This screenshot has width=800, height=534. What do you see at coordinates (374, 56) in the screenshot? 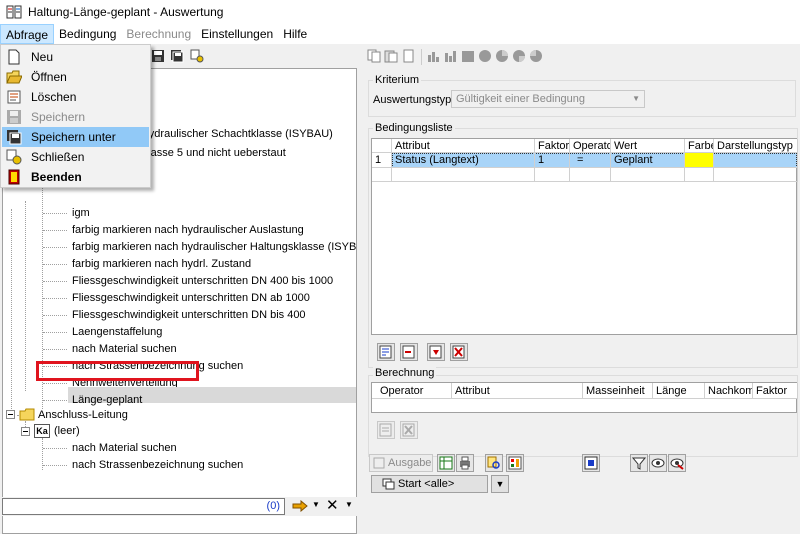
I see `copy-icon` at bounding box center [374, 56].